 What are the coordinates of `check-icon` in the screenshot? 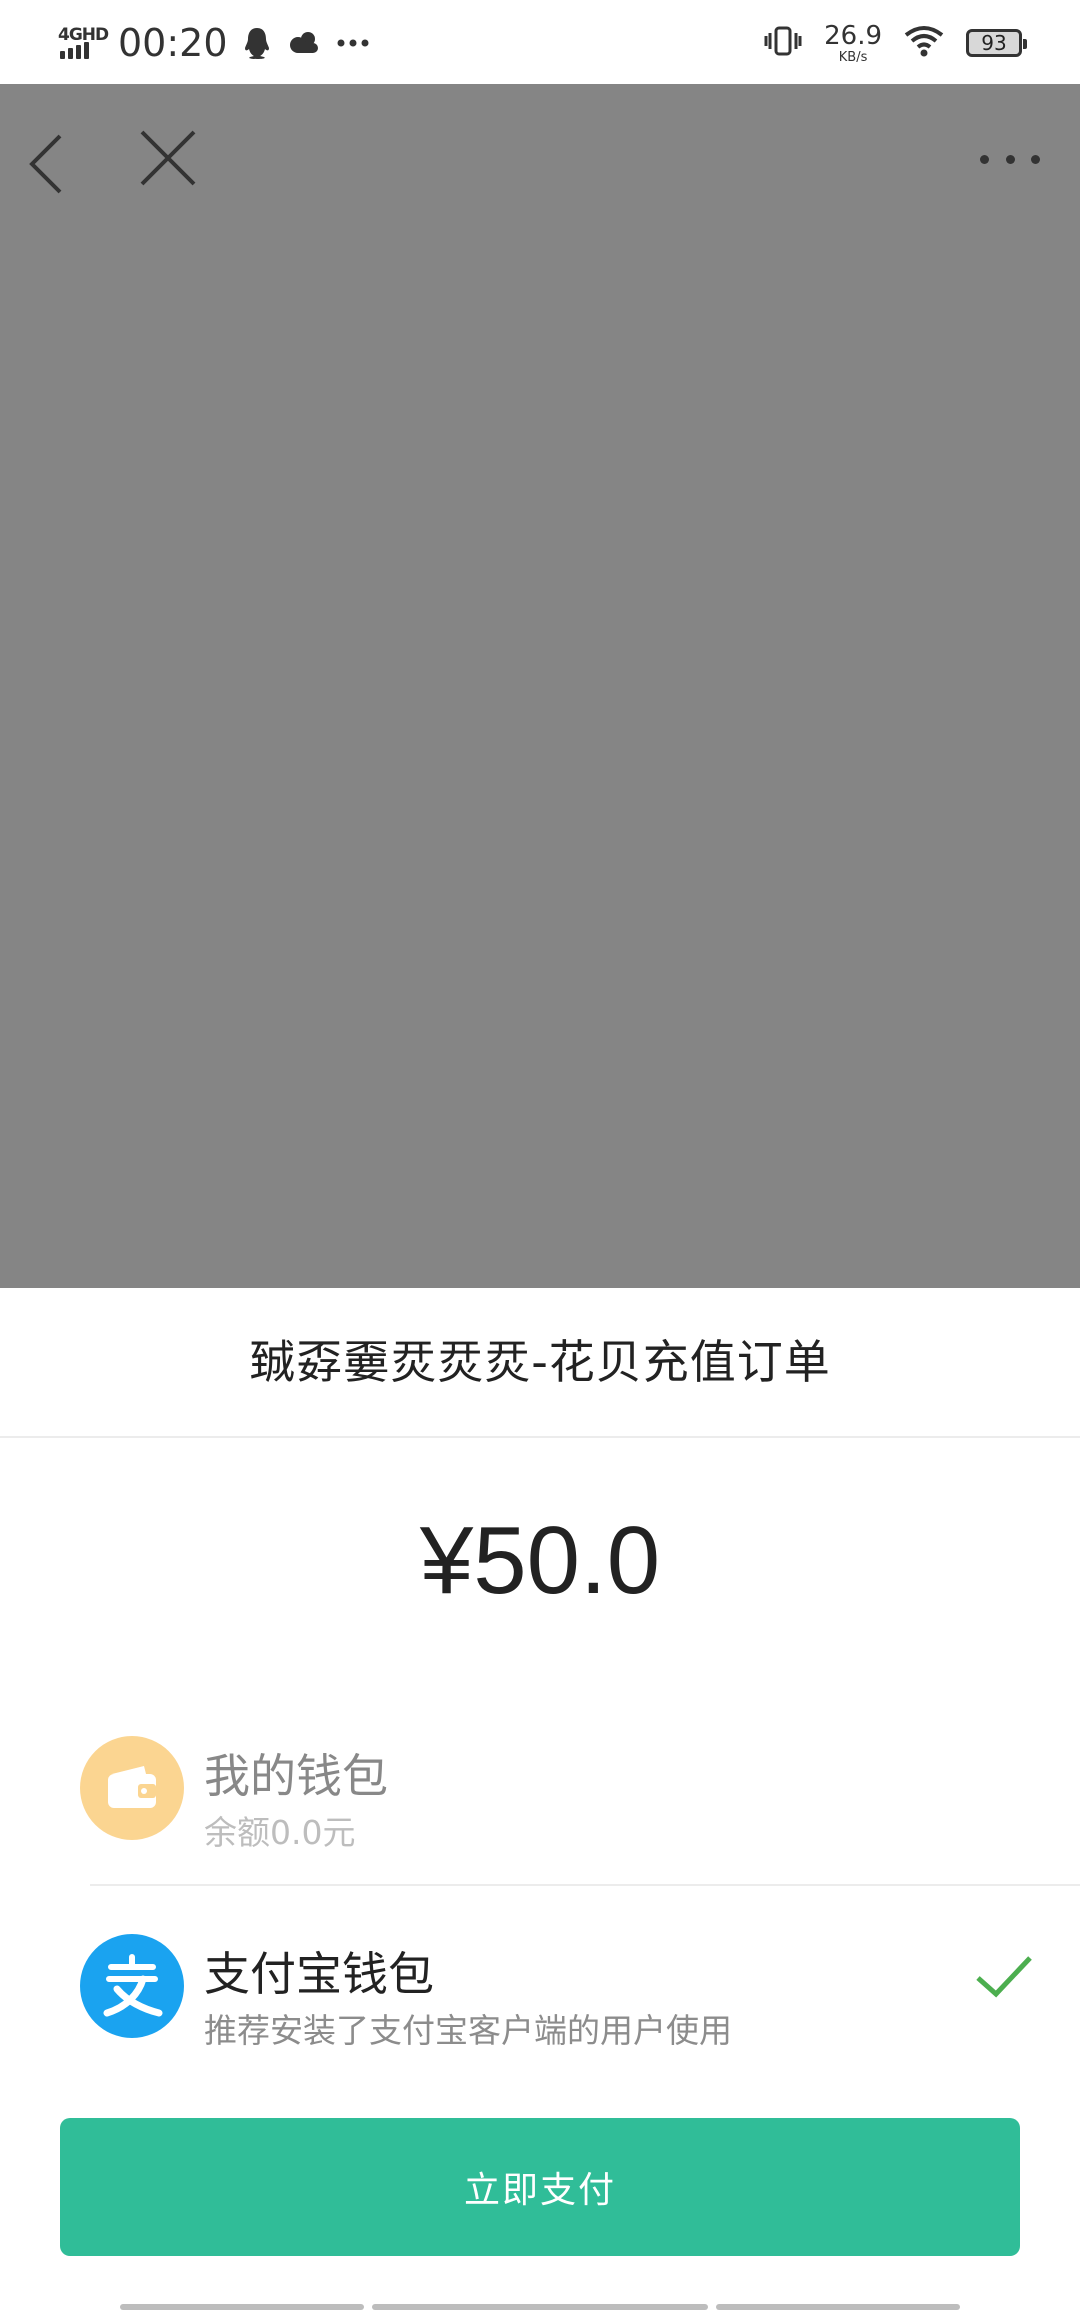 It's located at (1004, 1977).